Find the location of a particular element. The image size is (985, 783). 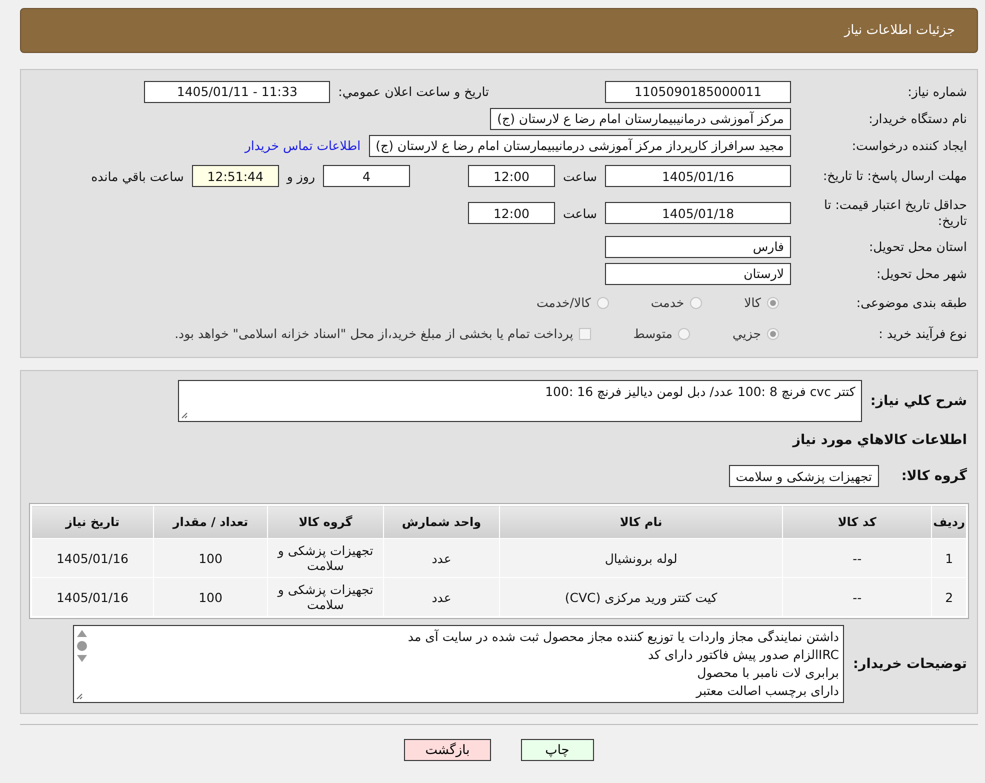

column-header: کد کالا is located at coordinates (857, 522).